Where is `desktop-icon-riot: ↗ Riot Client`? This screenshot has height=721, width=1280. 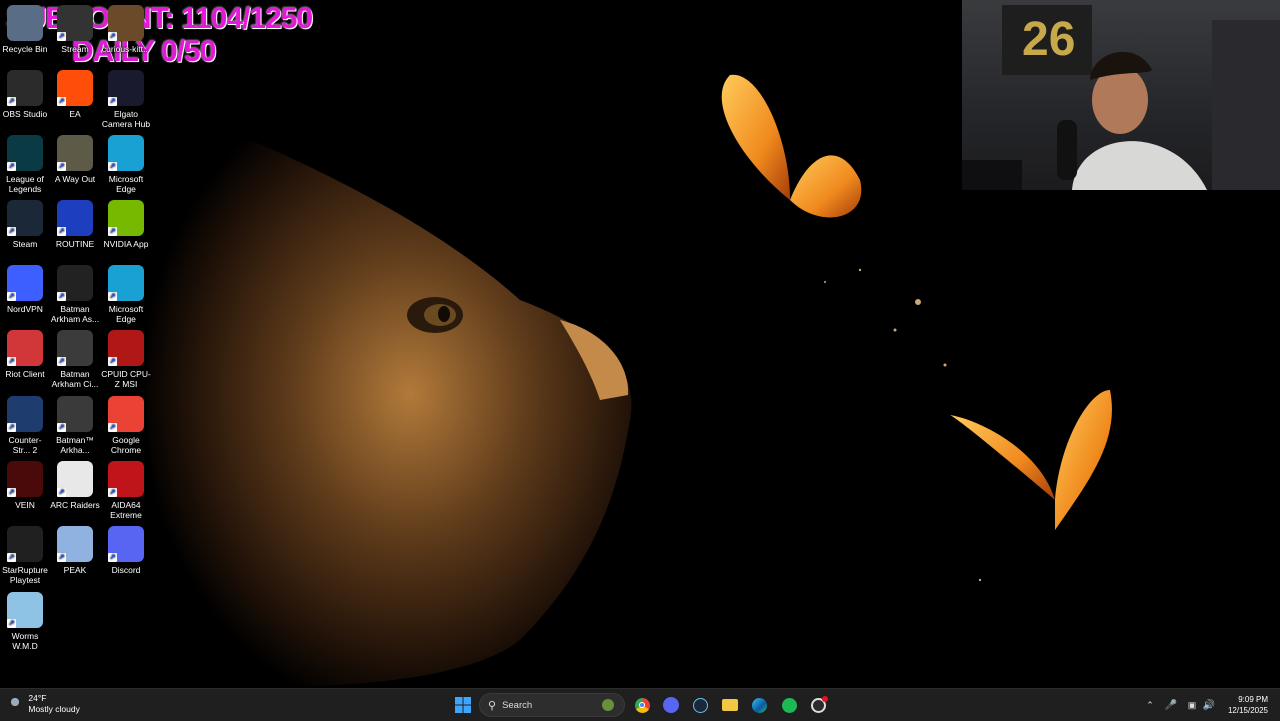 desktop-icon-riot: ↗ Riot Client is located at coordinates (25, 354).